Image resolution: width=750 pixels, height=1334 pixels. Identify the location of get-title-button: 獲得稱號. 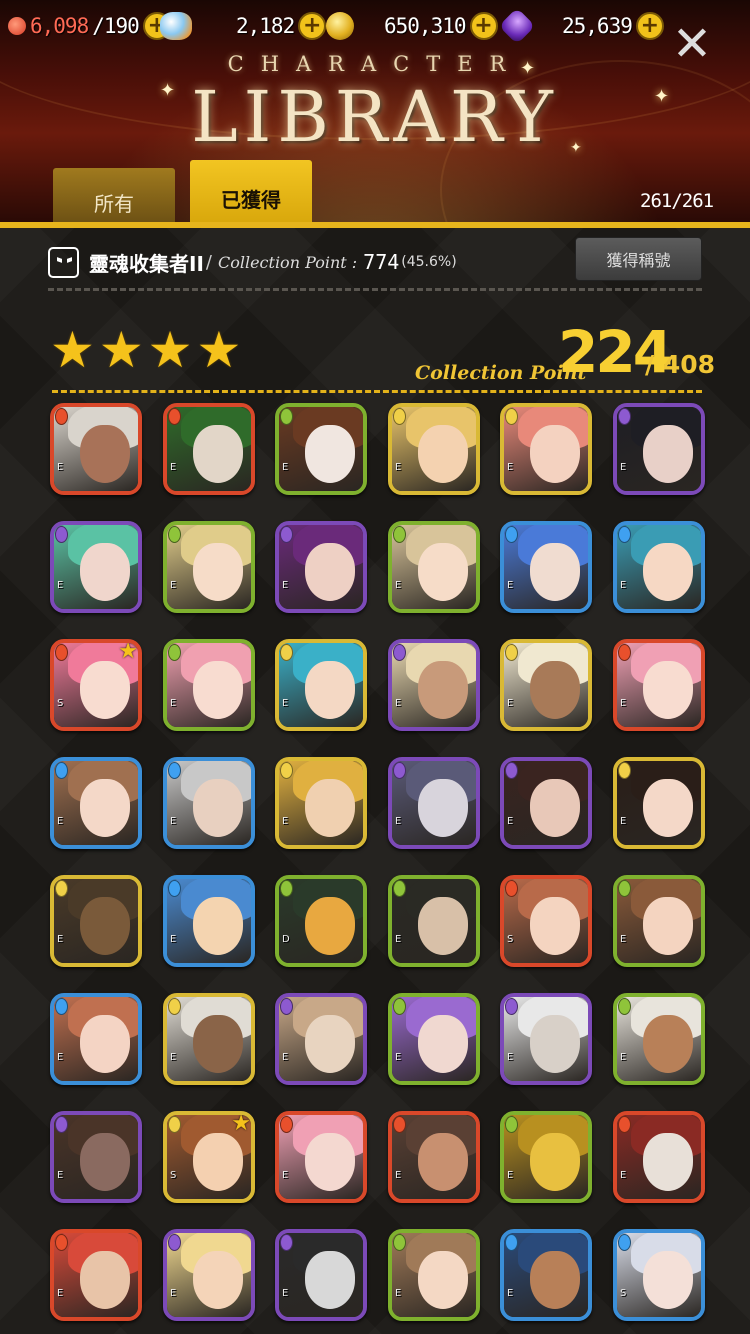
(638, 259).